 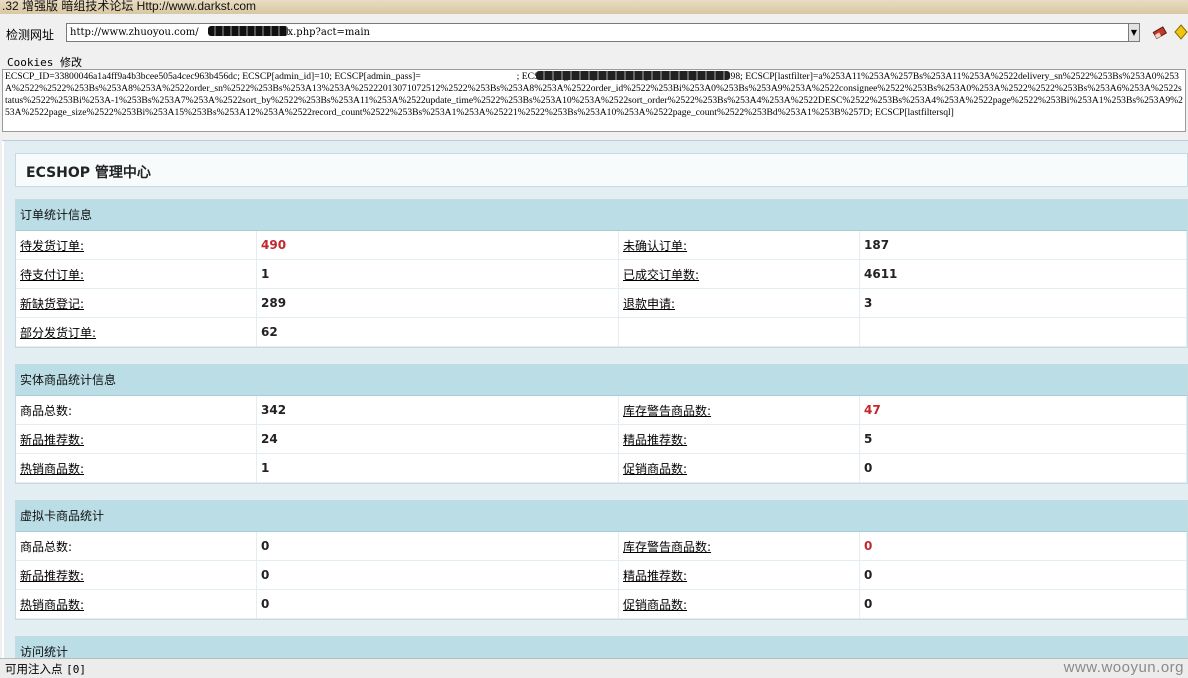 What do you see at coordinates (437, 410) in the screenshot?
I see `stat-value: 342` at bounding box center [437, 410].